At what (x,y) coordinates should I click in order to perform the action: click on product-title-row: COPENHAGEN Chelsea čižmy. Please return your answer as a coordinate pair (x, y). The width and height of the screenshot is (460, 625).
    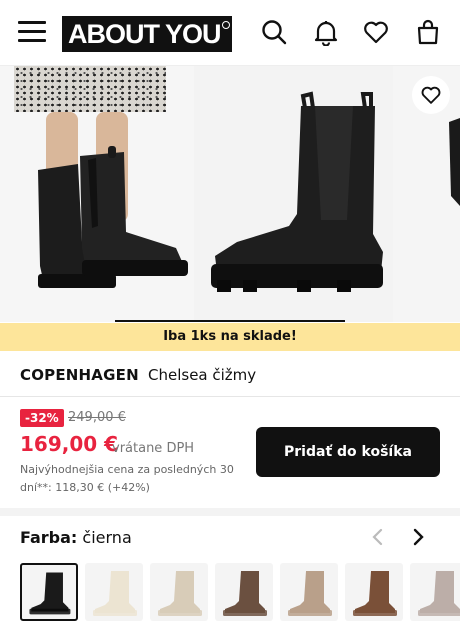
    Looking at the image, I should click on (230, 374).